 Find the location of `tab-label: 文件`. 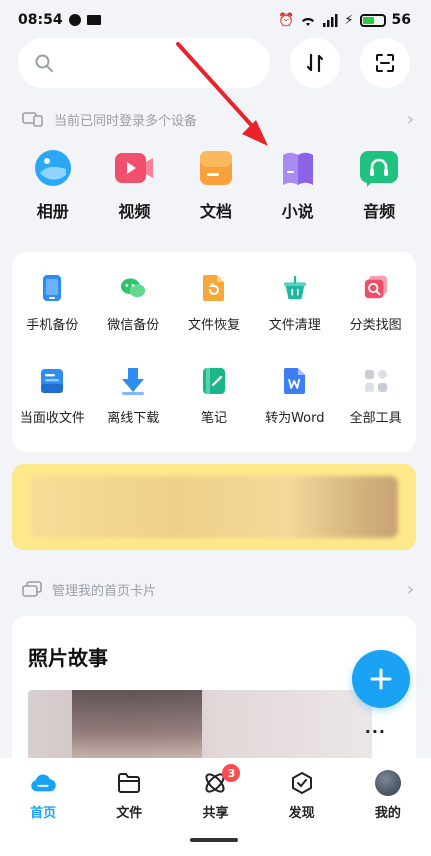

tab-label: 文件 is located at coordinates (129, 813).